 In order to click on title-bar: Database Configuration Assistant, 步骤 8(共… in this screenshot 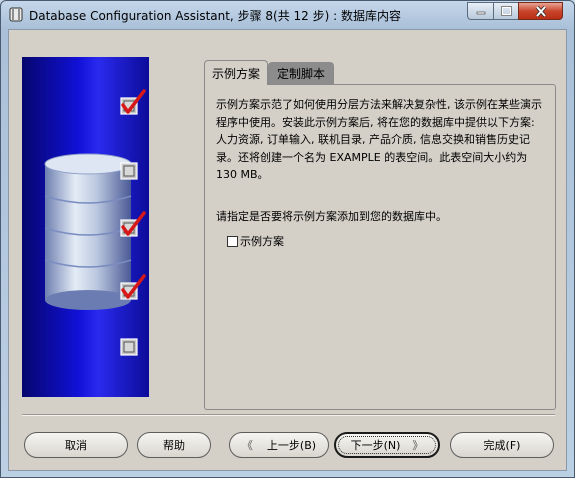, I will do `click(287, 14)`.